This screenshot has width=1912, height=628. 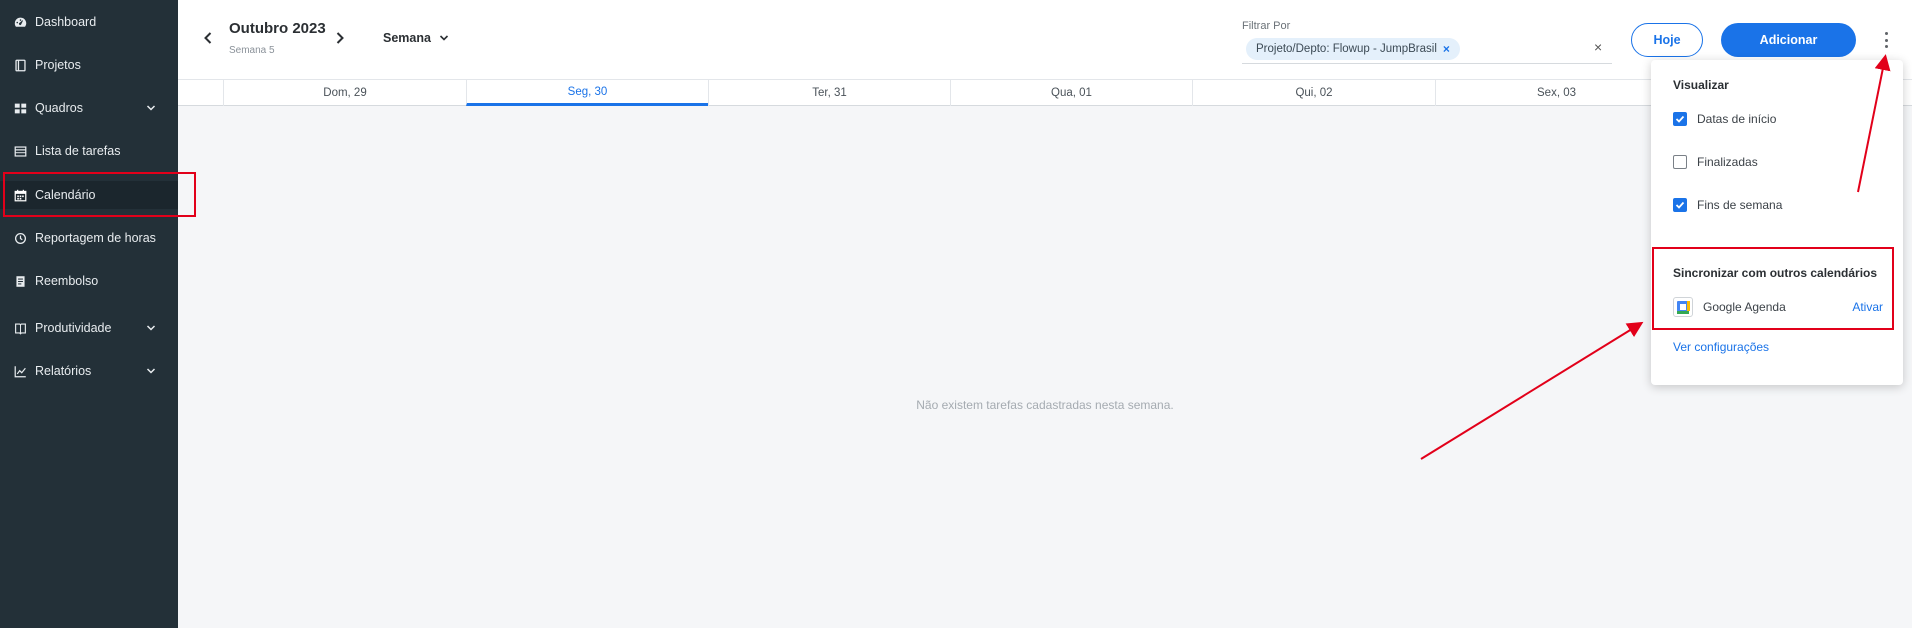 I want to click on sidebar-item-calendario: Calendário, so click(x=89, y=195).